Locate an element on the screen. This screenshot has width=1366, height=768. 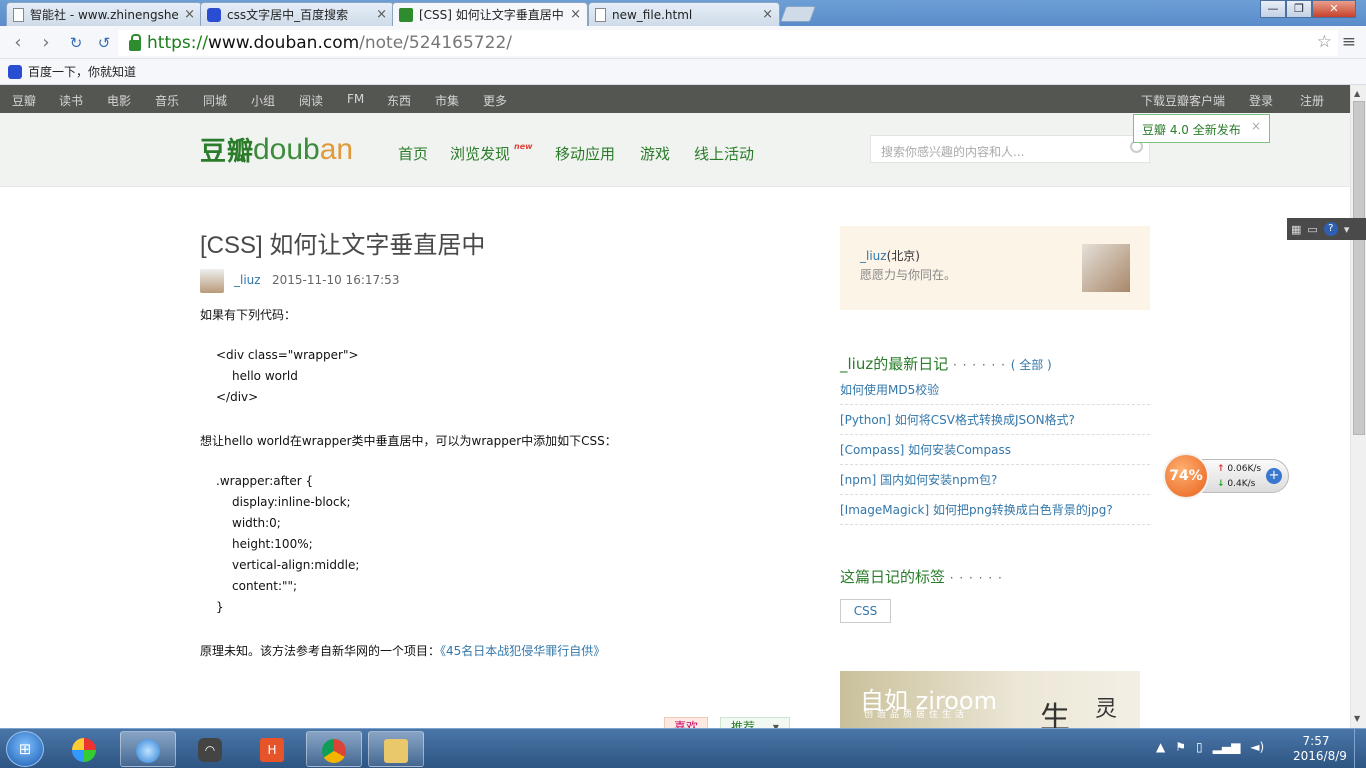
code-line: vertical-align:middle; is located at coordinates (296, 565).